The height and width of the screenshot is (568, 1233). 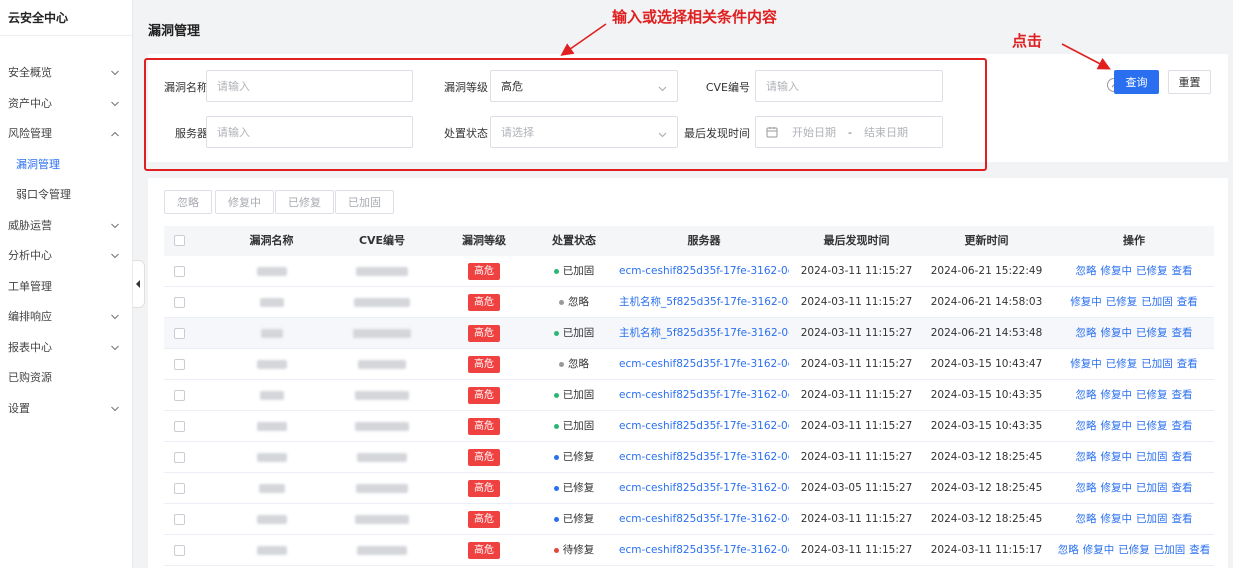 I want to click on sidebar-item: 风险管理, so click(x=66, y=134).